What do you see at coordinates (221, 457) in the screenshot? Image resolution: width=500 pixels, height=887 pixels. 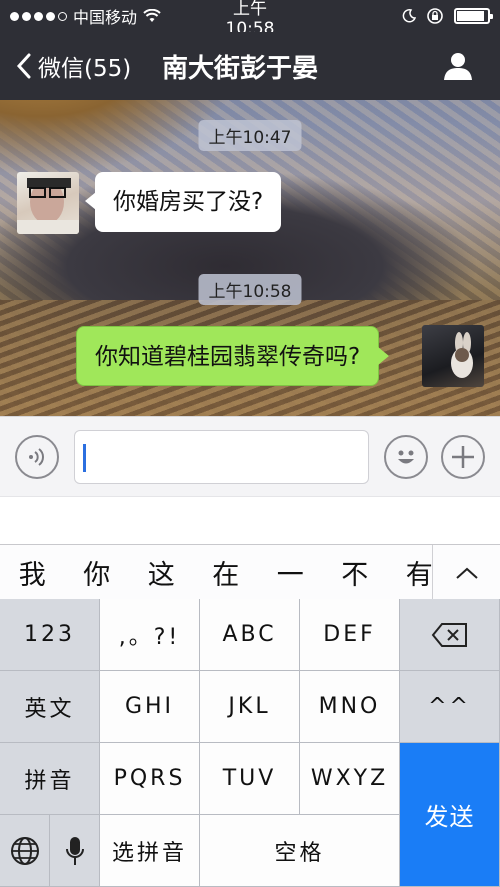 I see `message-text-field` at bounding box center [221, 457].